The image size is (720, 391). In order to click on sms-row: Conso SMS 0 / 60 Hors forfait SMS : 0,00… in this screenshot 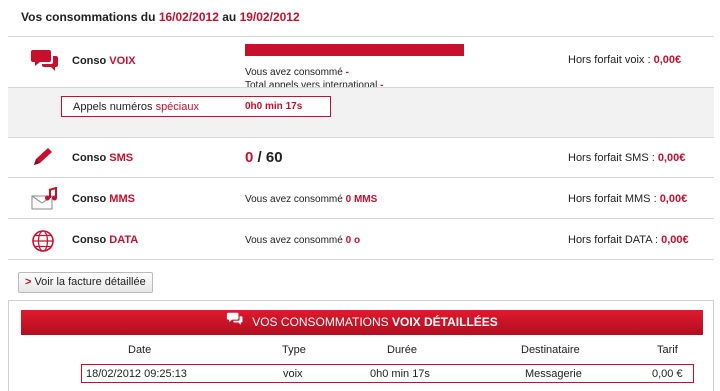, I will do `click(361, 157)`.